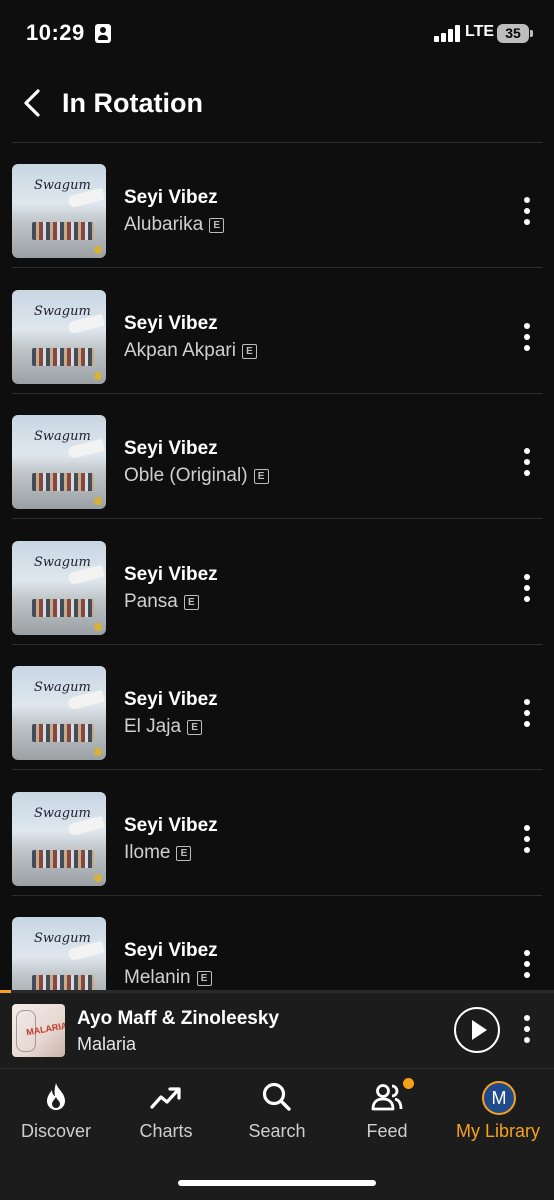  I want to click on home-indicator, so click(277, 1183).